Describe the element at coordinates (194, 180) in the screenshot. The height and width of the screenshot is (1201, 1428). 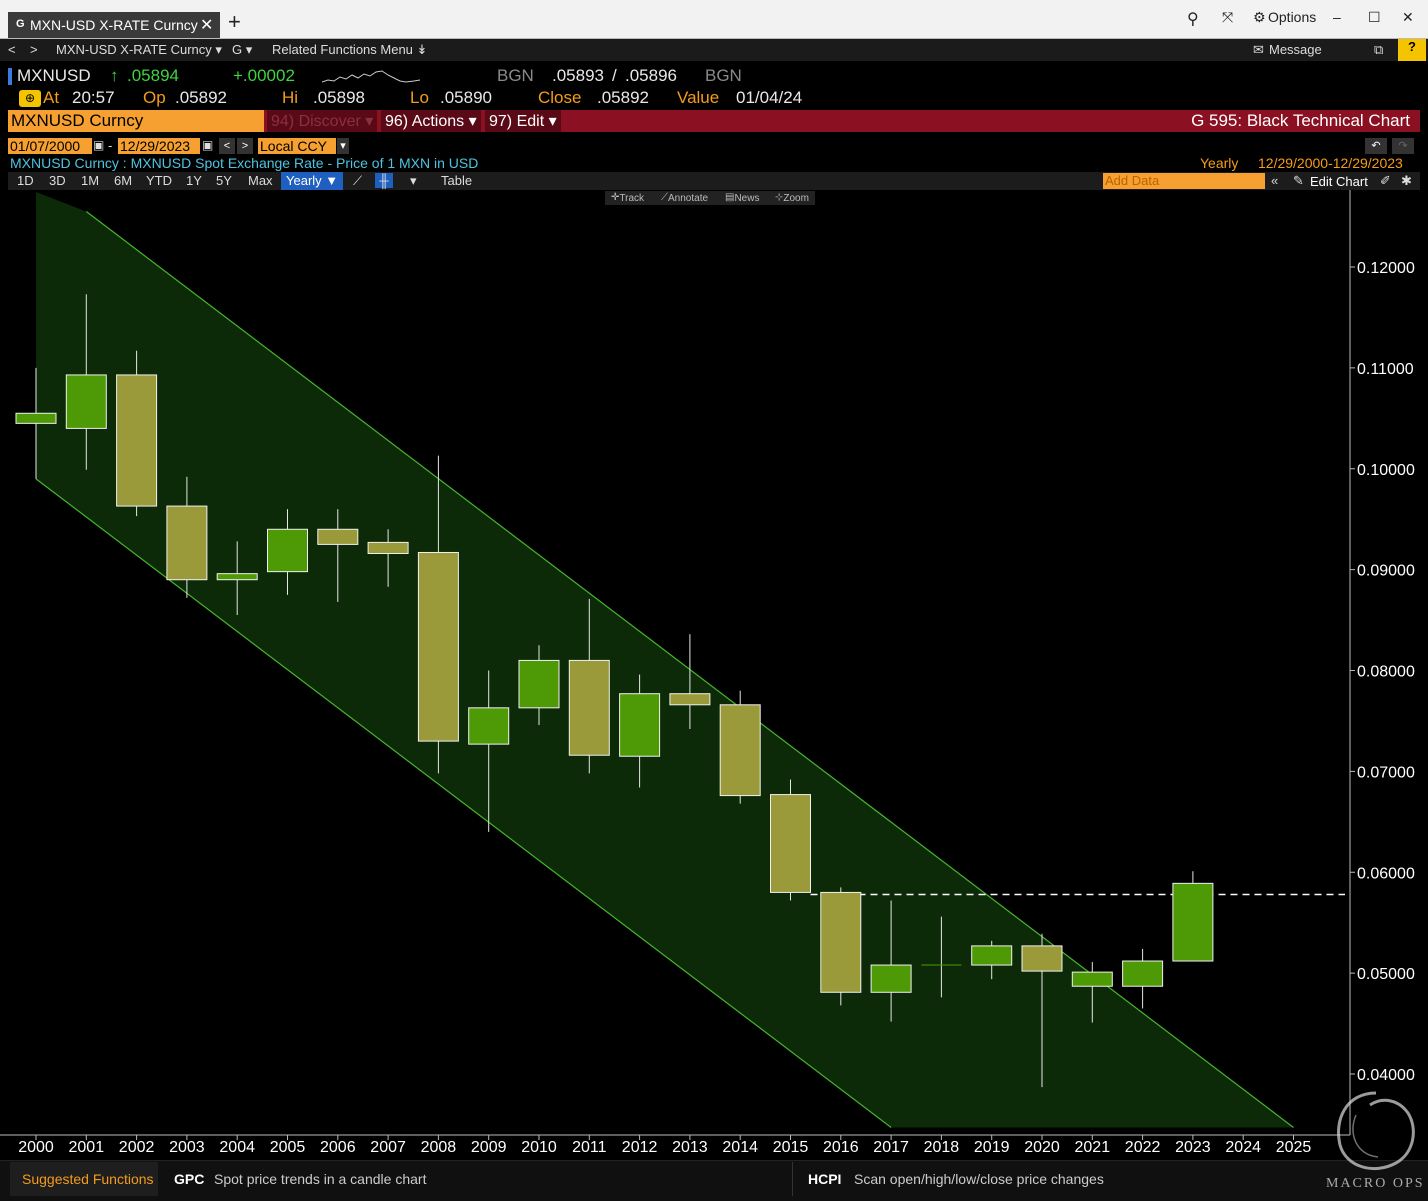
I see `range-button: 1Y` at that location.